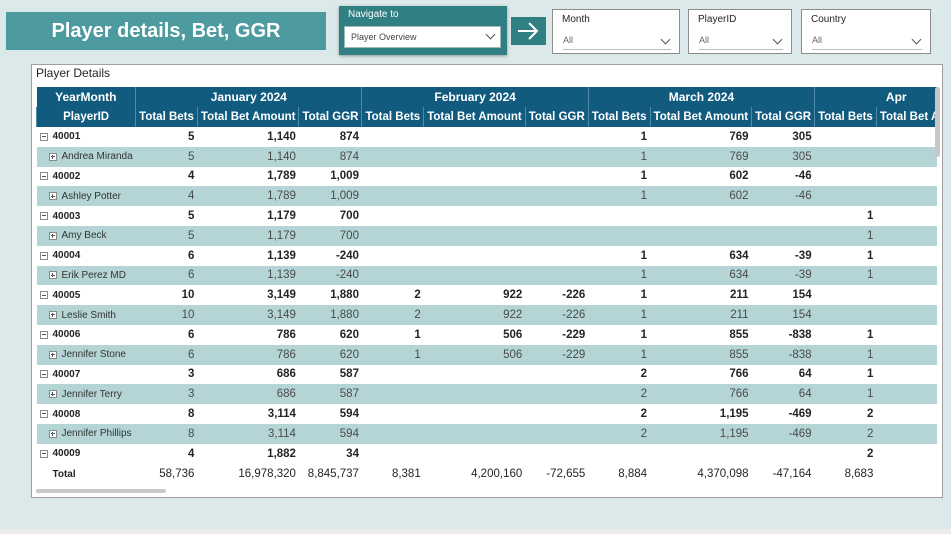 The width and height of the screenshot is (951, 534). What do you see at coordinates (330, 295) in the screenshot?
I see `table-cell: 1,880` at bounding box center [330, 295].